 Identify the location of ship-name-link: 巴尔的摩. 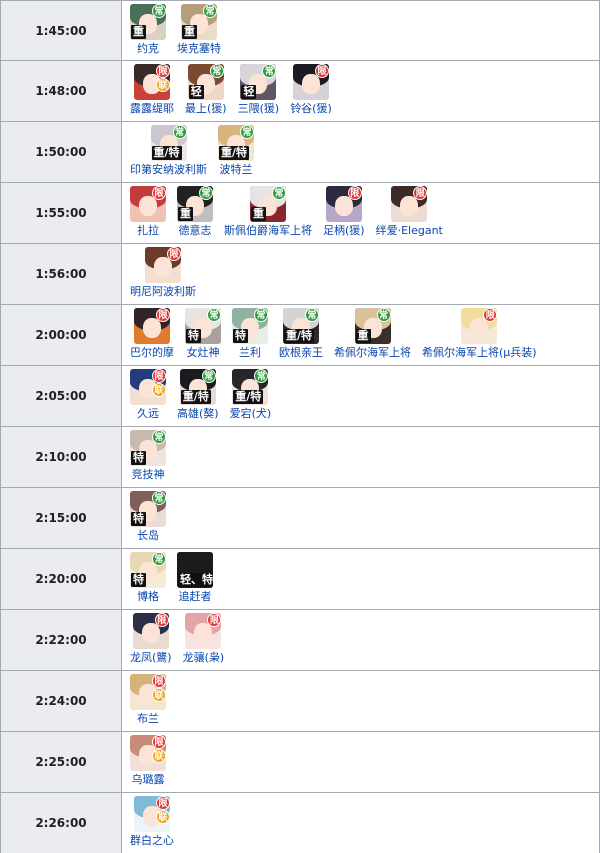
(152, 352).